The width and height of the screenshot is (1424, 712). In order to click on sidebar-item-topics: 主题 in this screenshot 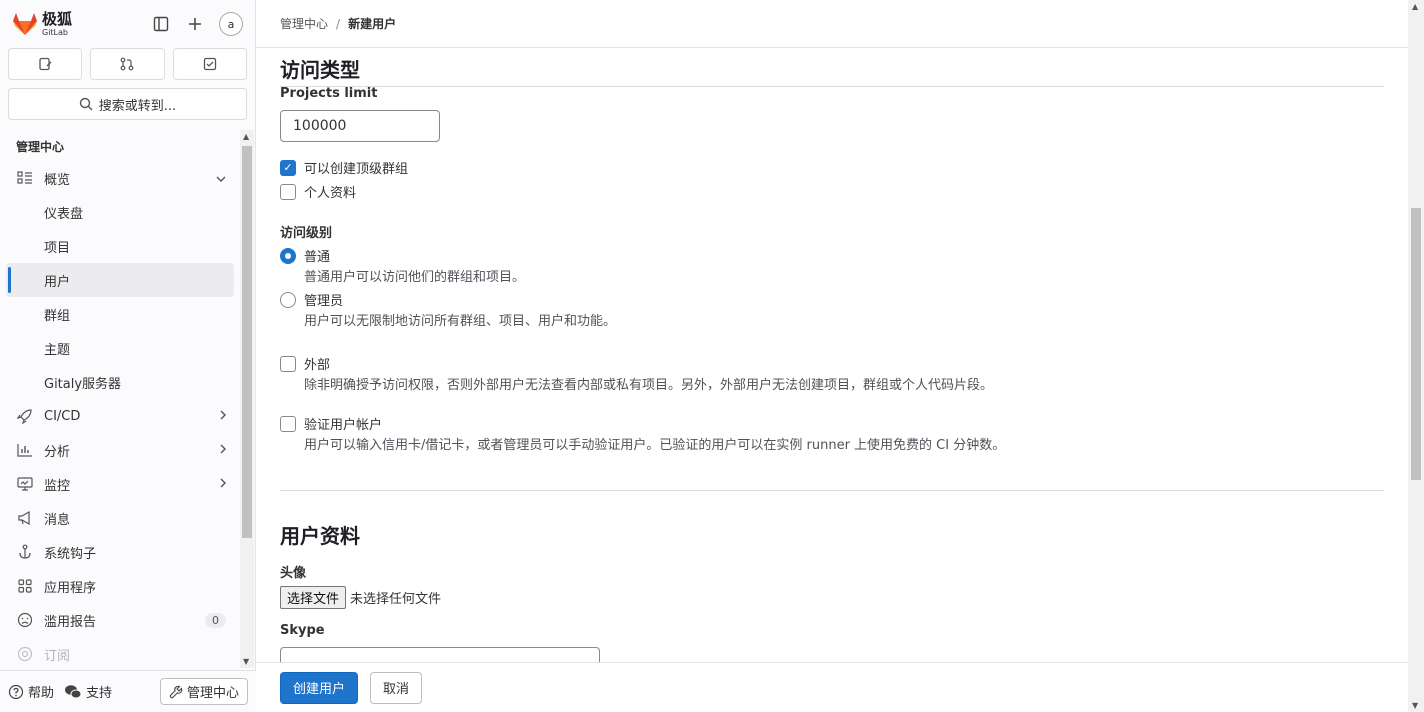, I will do `click(120, 348)`.